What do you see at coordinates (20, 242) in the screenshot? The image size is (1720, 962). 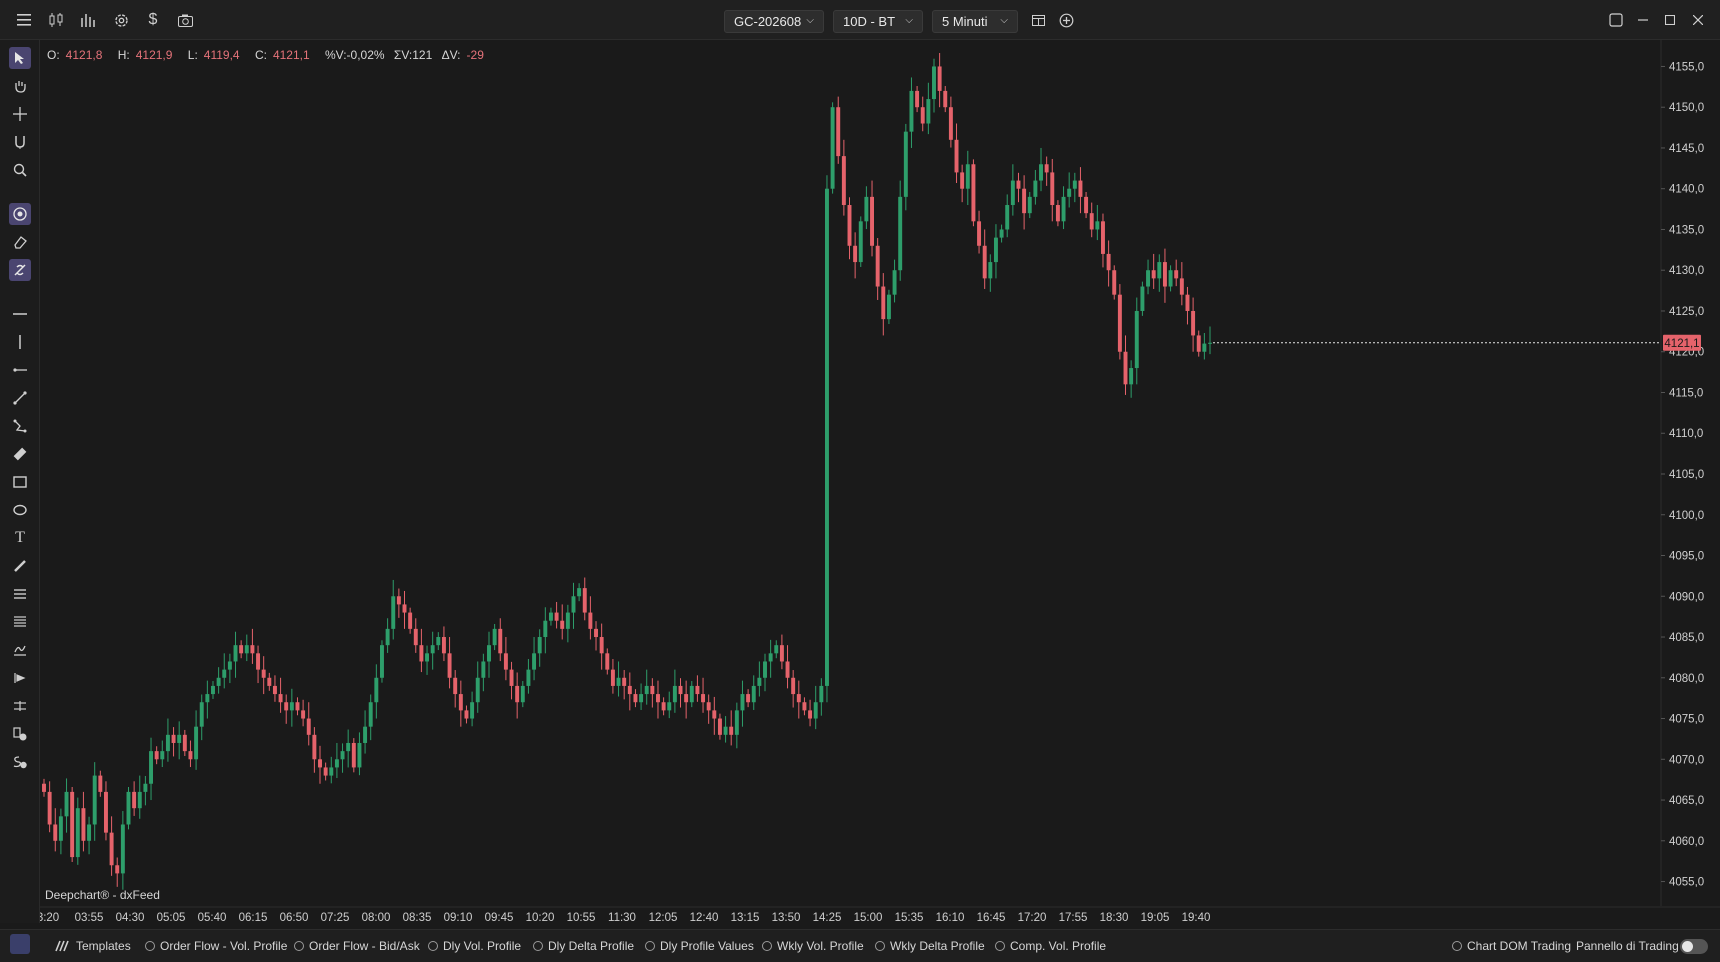 I see `eraser-tool-icon` at bounding box center [20, 242].